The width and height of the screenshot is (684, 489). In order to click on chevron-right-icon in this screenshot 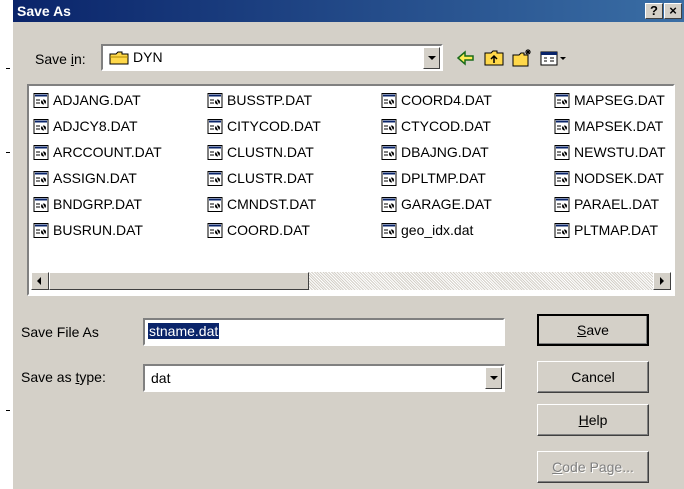, I will do `click(662, 281)`.